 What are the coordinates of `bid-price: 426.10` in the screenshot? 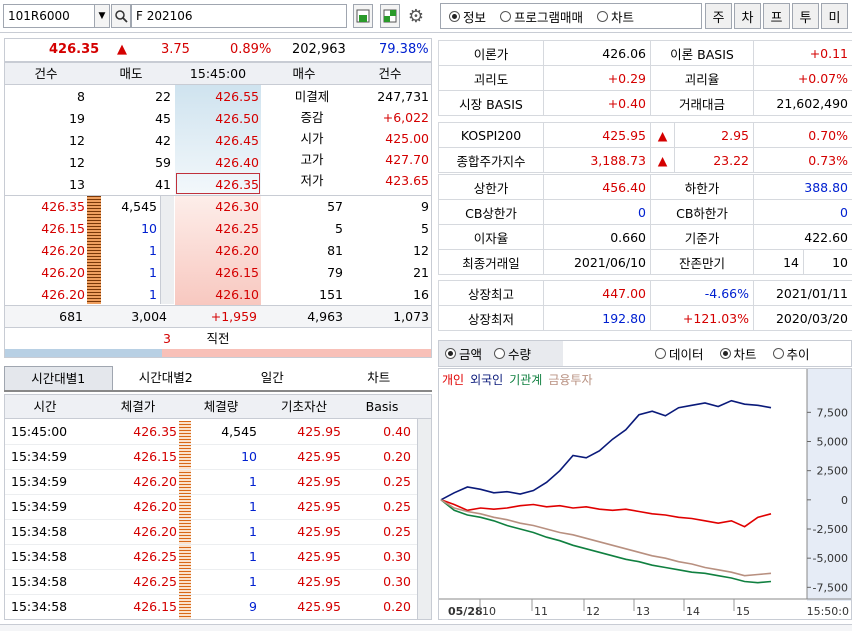 It's located at (237, 294).